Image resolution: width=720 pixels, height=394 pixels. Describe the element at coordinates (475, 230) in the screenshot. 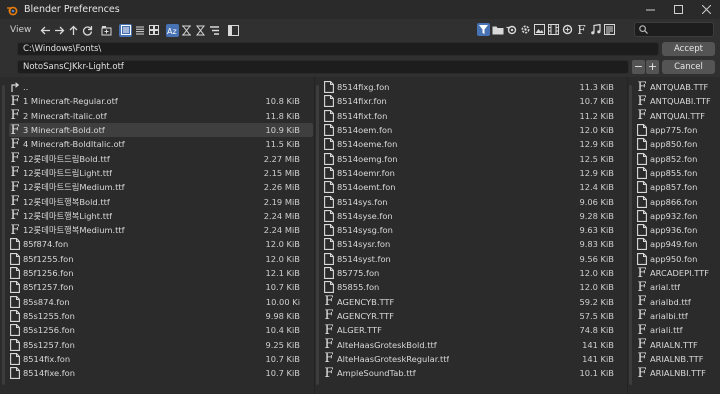

I see `file-row: 8514sysg.fon 9.63 KiB` at that location.